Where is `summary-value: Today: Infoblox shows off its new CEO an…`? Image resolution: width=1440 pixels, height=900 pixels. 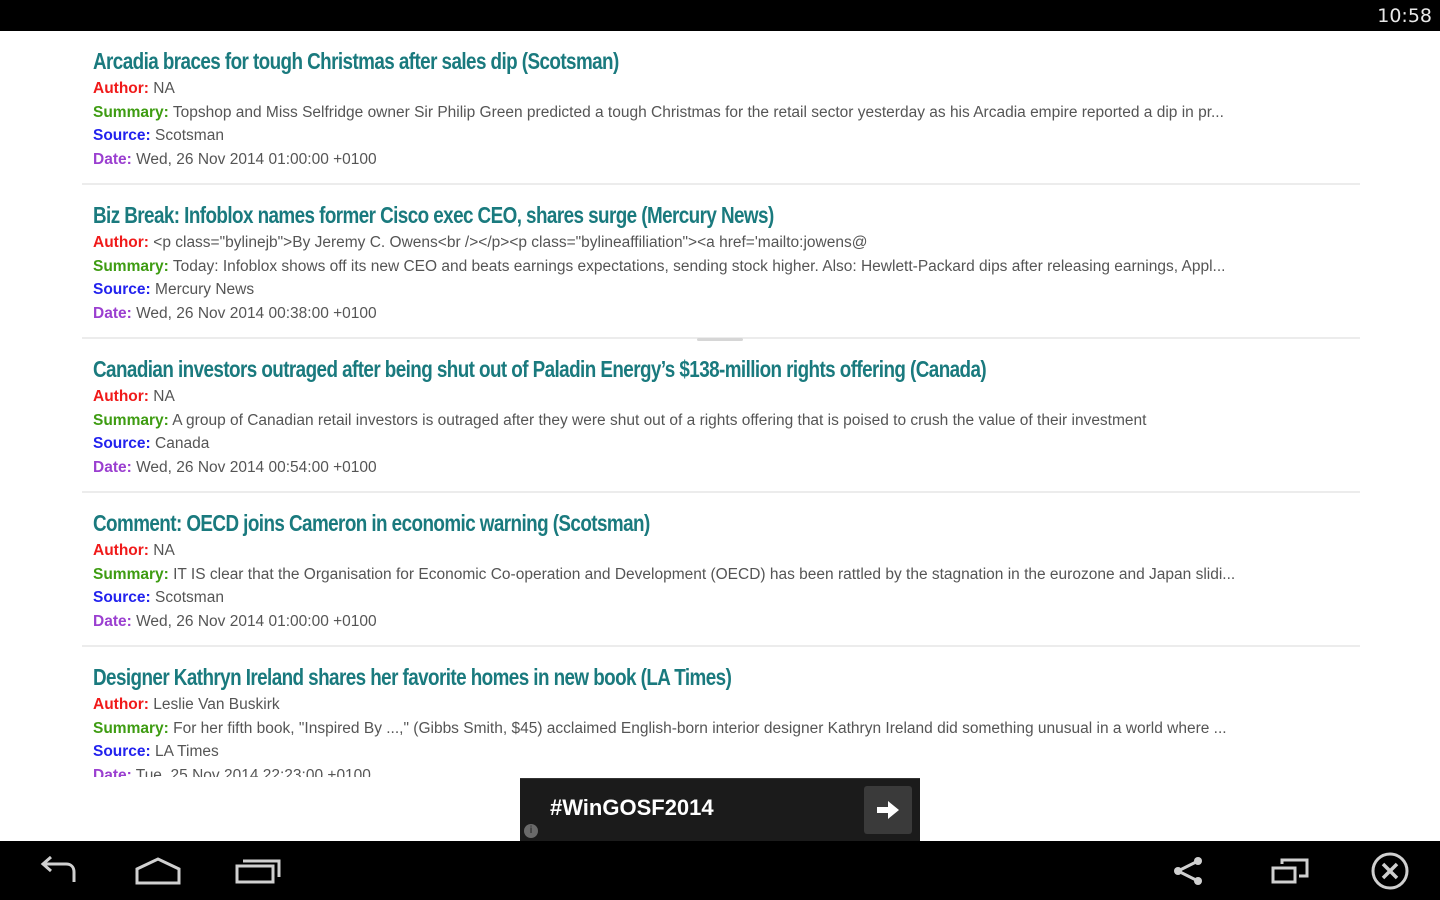 summary-value: Today: Infoblox shows off its new CEO an… is located at coordinates (699, 266).